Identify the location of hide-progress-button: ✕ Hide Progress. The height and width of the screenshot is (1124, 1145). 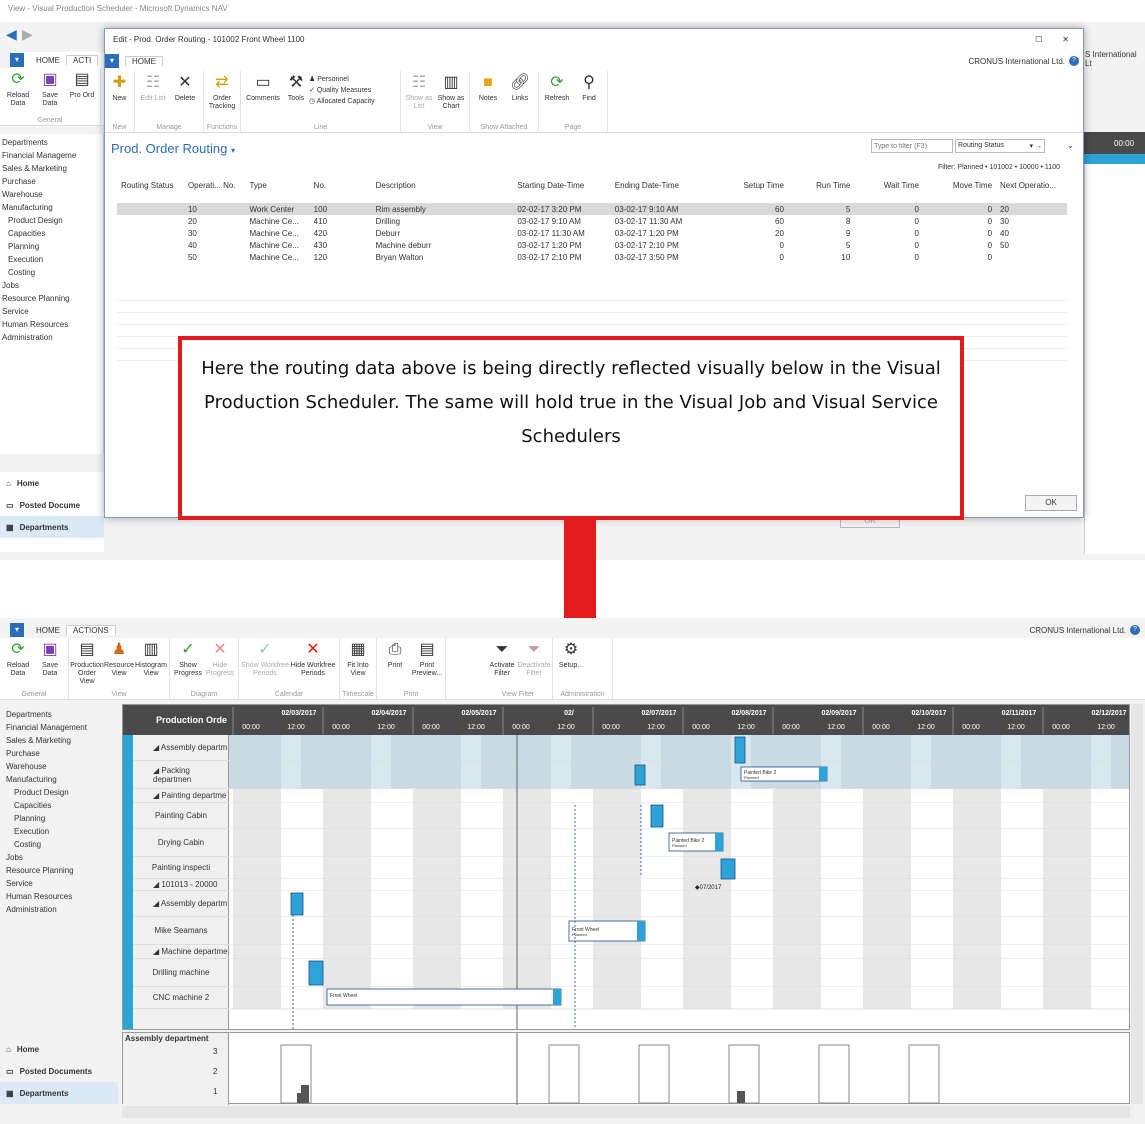
(220, 659).